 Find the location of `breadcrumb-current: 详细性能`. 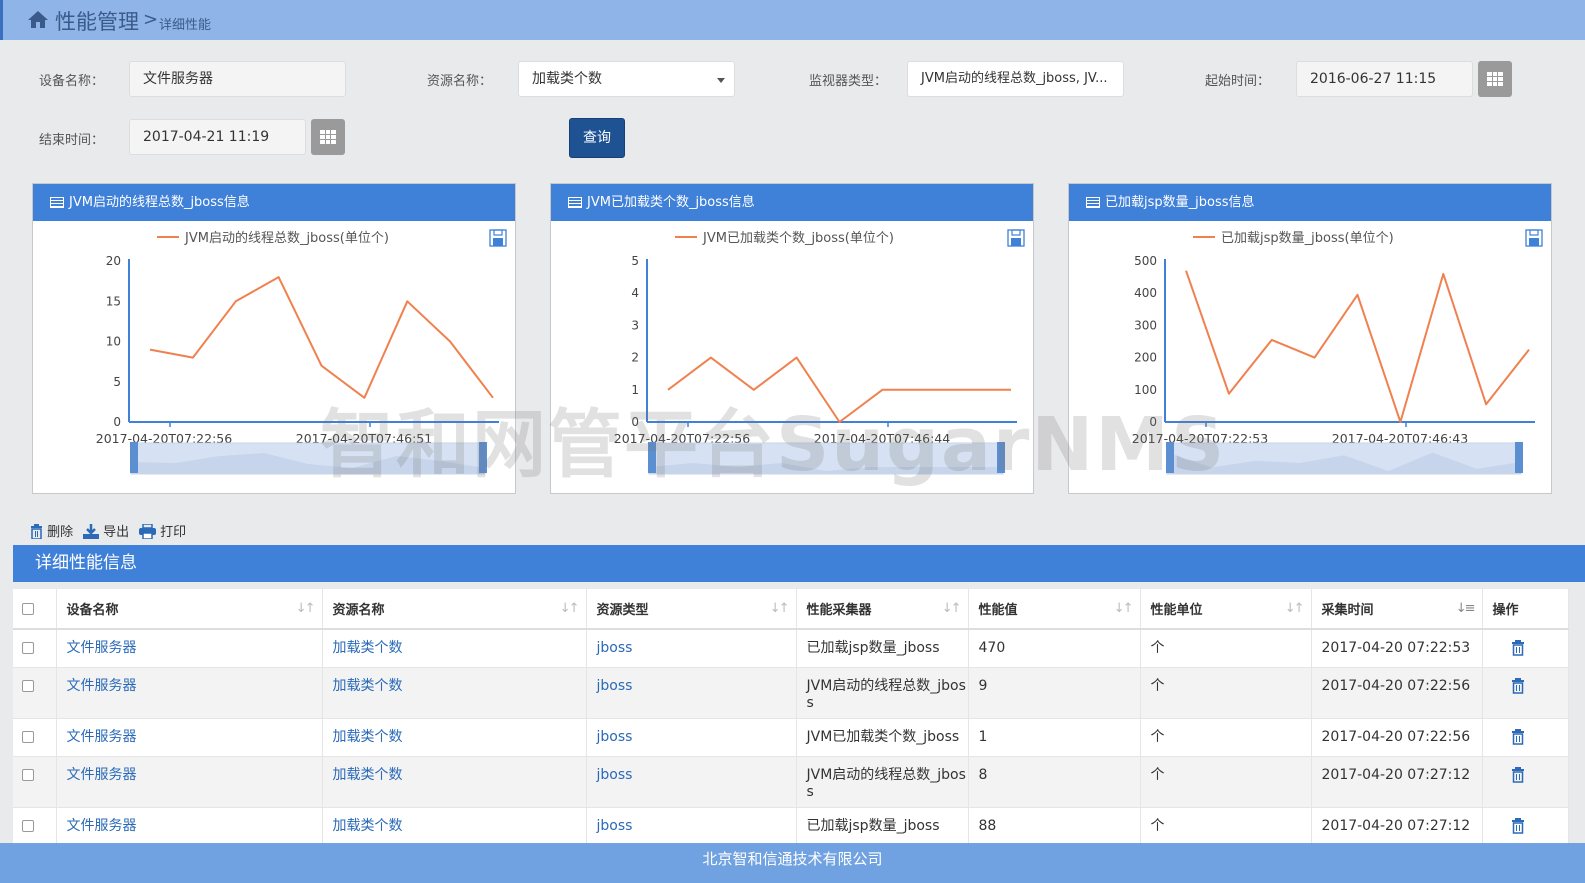

breadcrumb-current: 详细性能 is located at coordinates (185, 25).